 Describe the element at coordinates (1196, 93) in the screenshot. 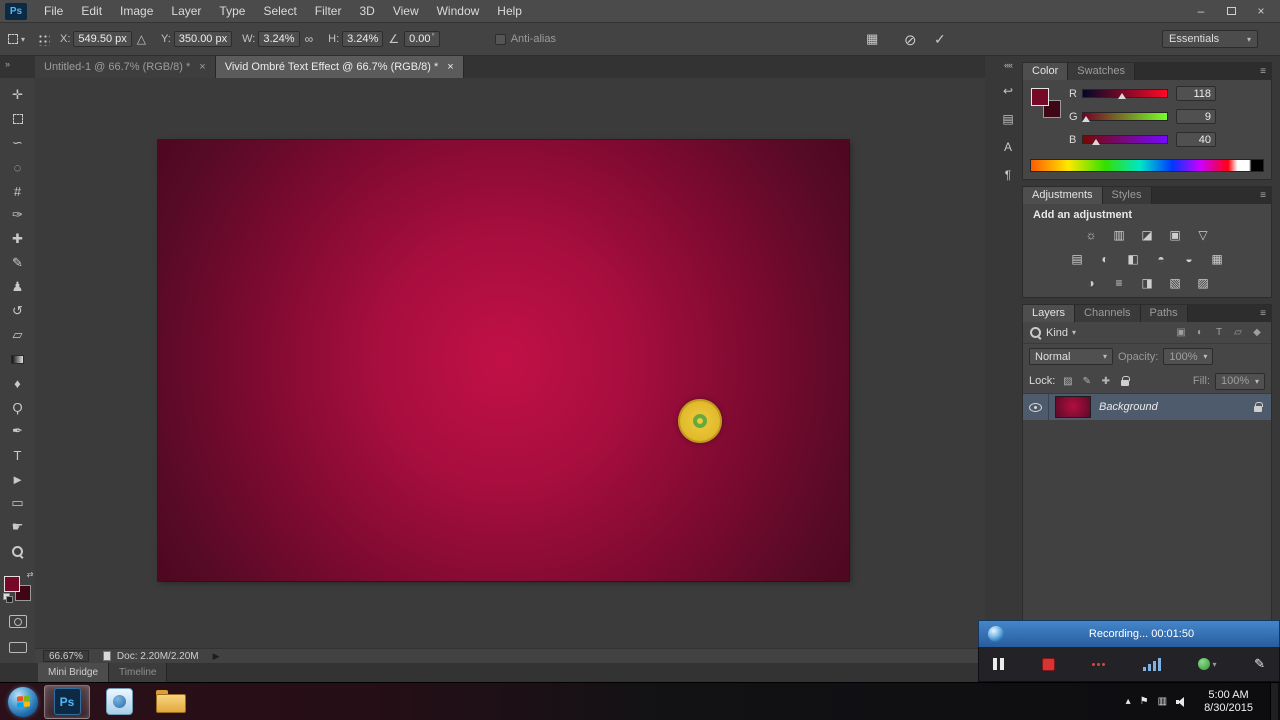

I see `channel-value-field: 118` at that location.